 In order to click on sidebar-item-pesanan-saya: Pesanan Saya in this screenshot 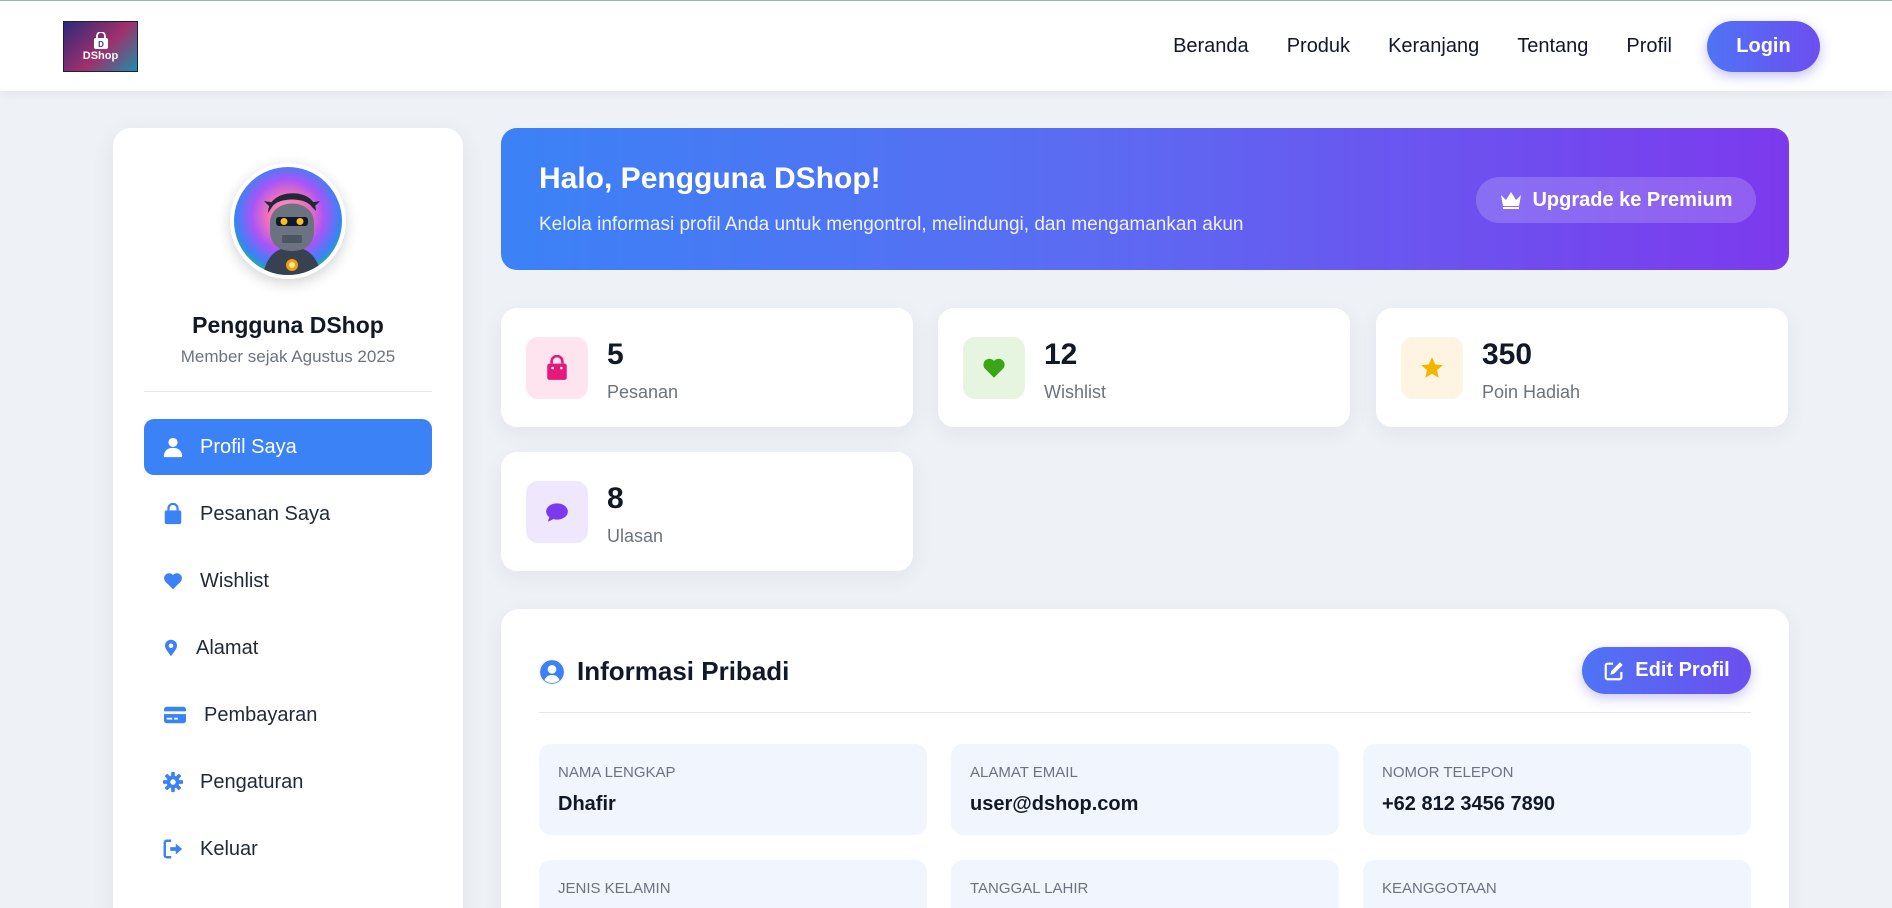, I will do `click(288, 514)`.